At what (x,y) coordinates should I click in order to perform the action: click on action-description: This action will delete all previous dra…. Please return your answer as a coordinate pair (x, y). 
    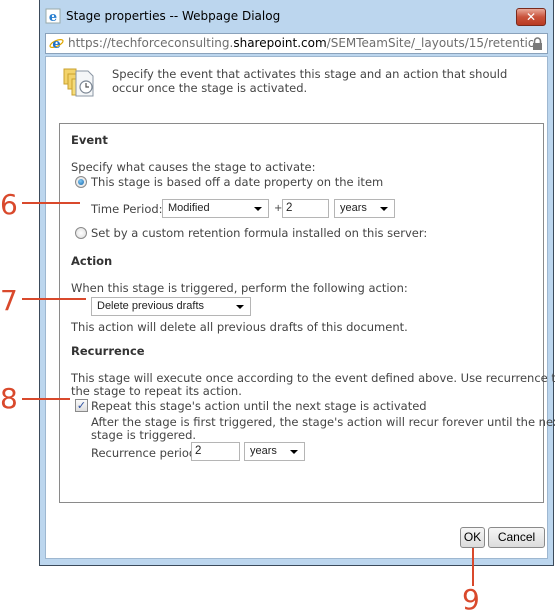
    Looking at the image, I should click on (239, 327).